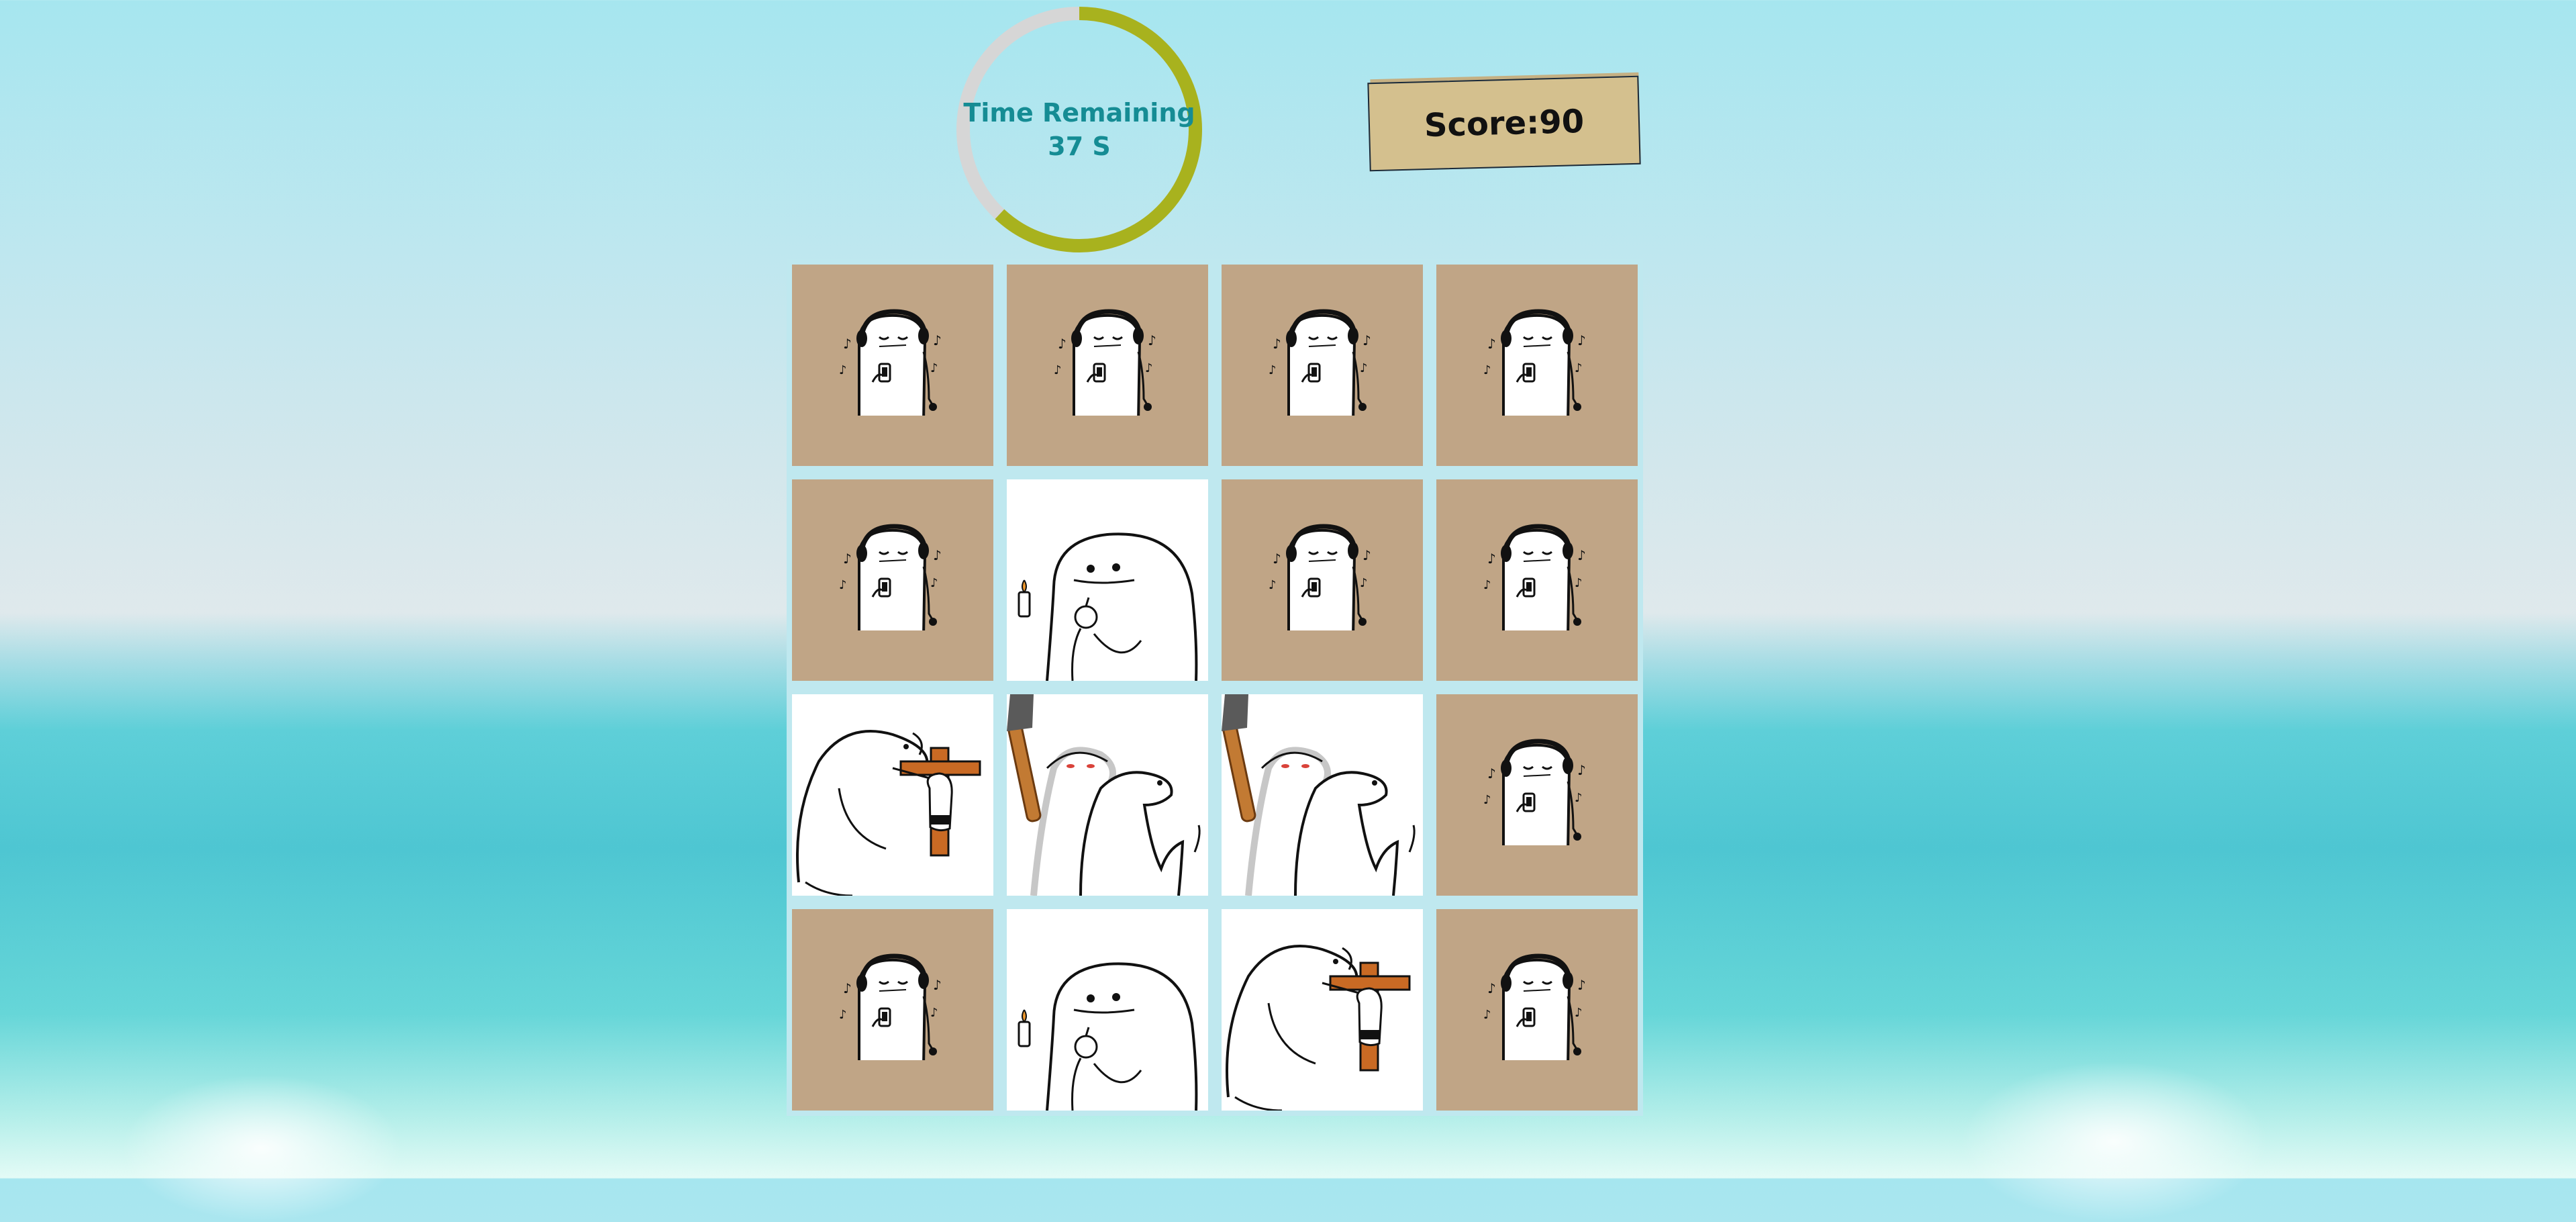 Image resolution: width=2576 pixels, height=1222 pixels. I want to click on time-remaining-timer: Time Remaining 37 S, so click(1079, 129).